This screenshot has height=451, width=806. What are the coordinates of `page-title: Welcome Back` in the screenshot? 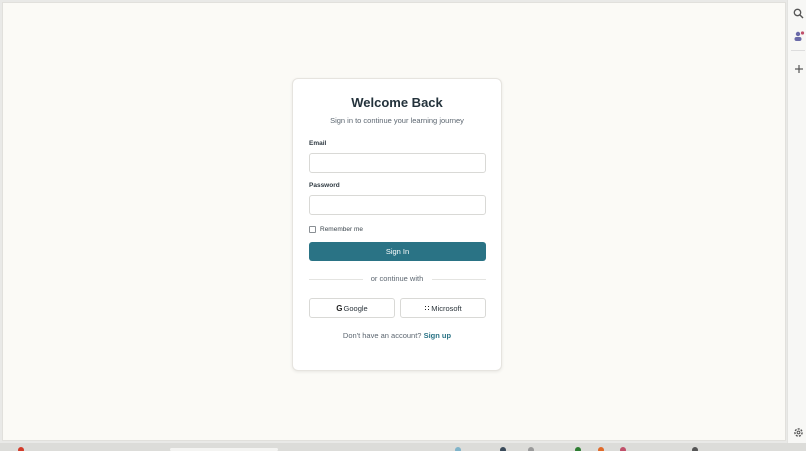 It's located at (397, 102).